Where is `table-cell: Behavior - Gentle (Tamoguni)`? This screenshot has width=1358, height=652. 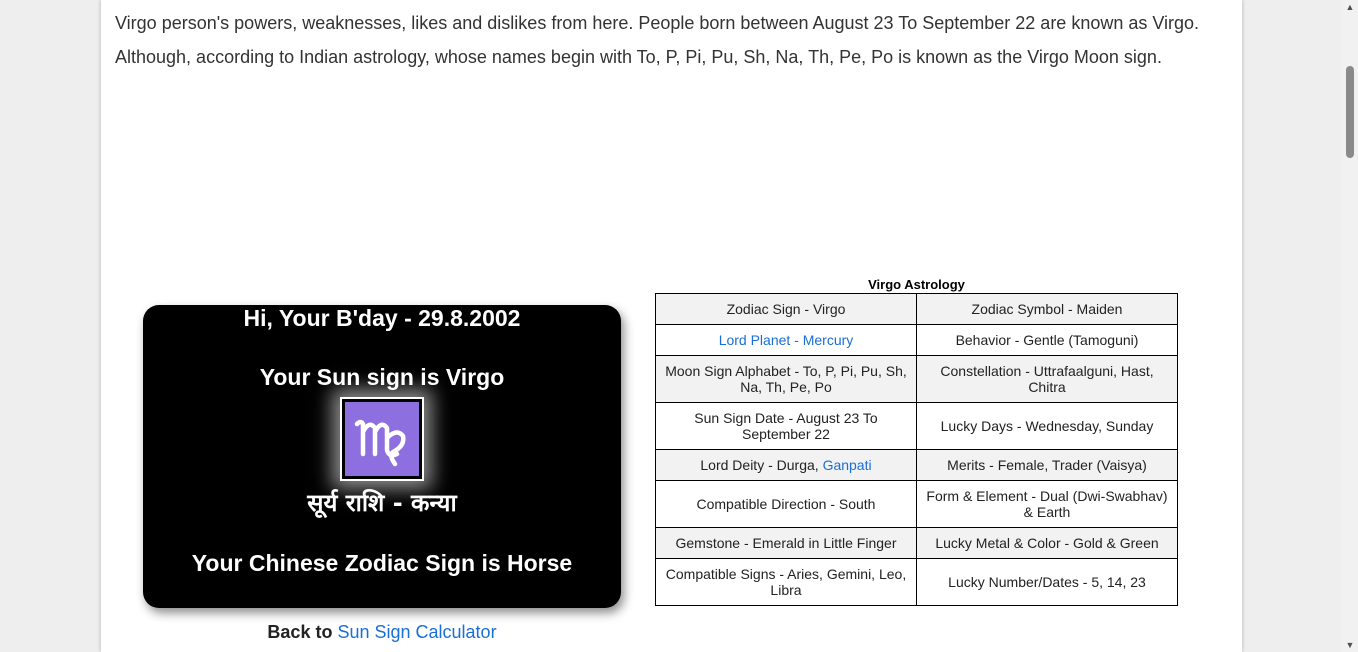 table-cell: Behavior - Gentle (Tamoguni) is located at coordinates (1047, 340).